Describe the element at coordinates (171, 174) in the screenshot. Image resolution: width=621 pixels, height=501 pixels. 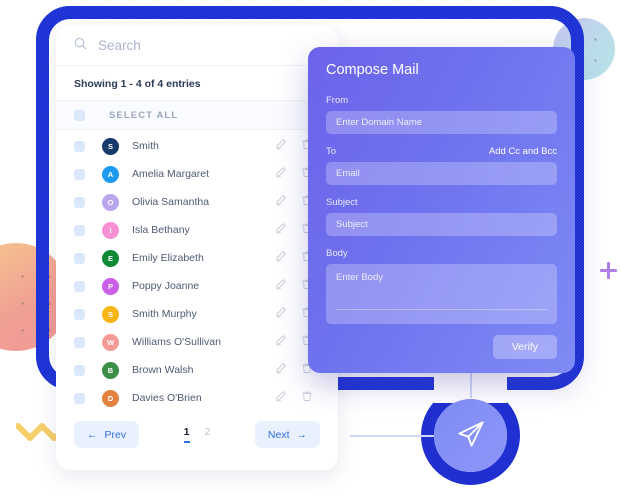
I see `contact-name: Amelia Margaret` at that location.